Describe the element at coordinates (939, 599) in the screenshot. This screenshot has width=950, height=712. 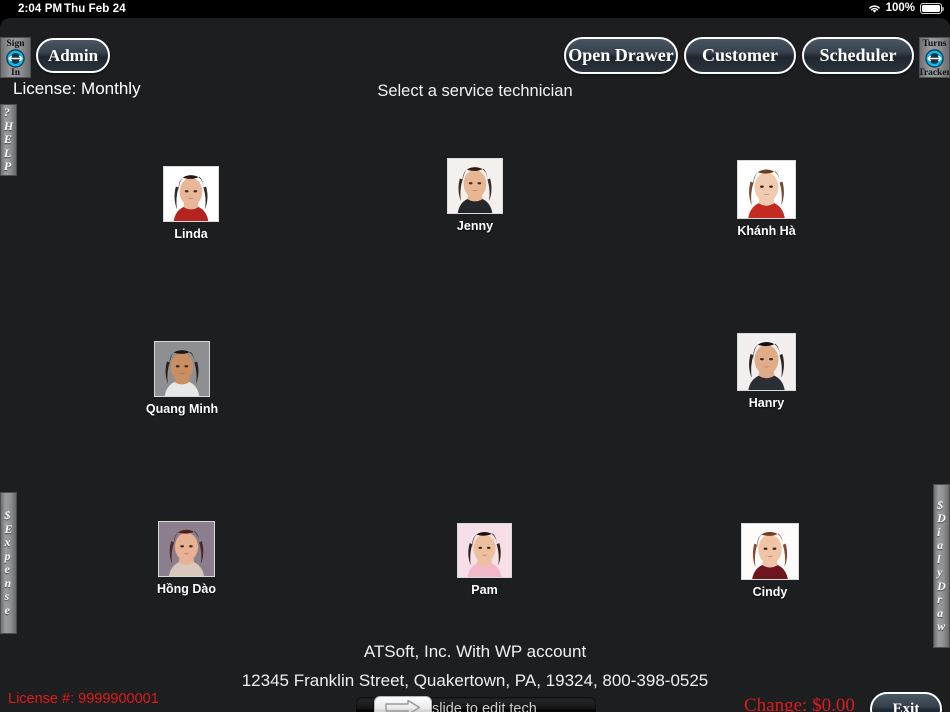
I see `vertical-tab-char: r` at that location.